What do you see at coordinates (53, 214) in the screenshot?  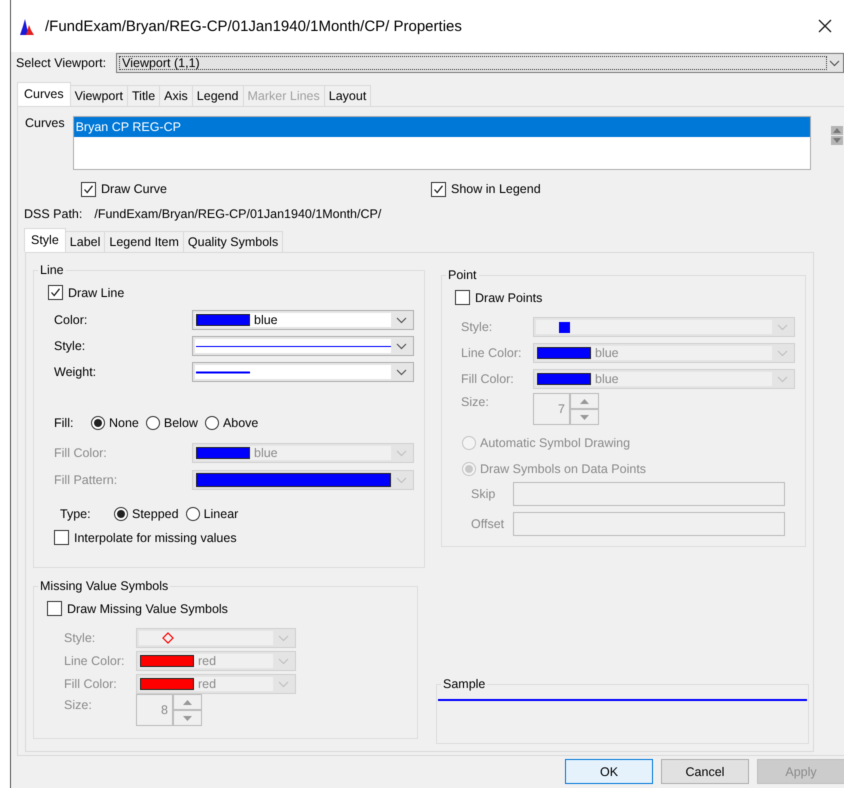 I see `field-label: DSS Path:` at bounding box center [53, 214].